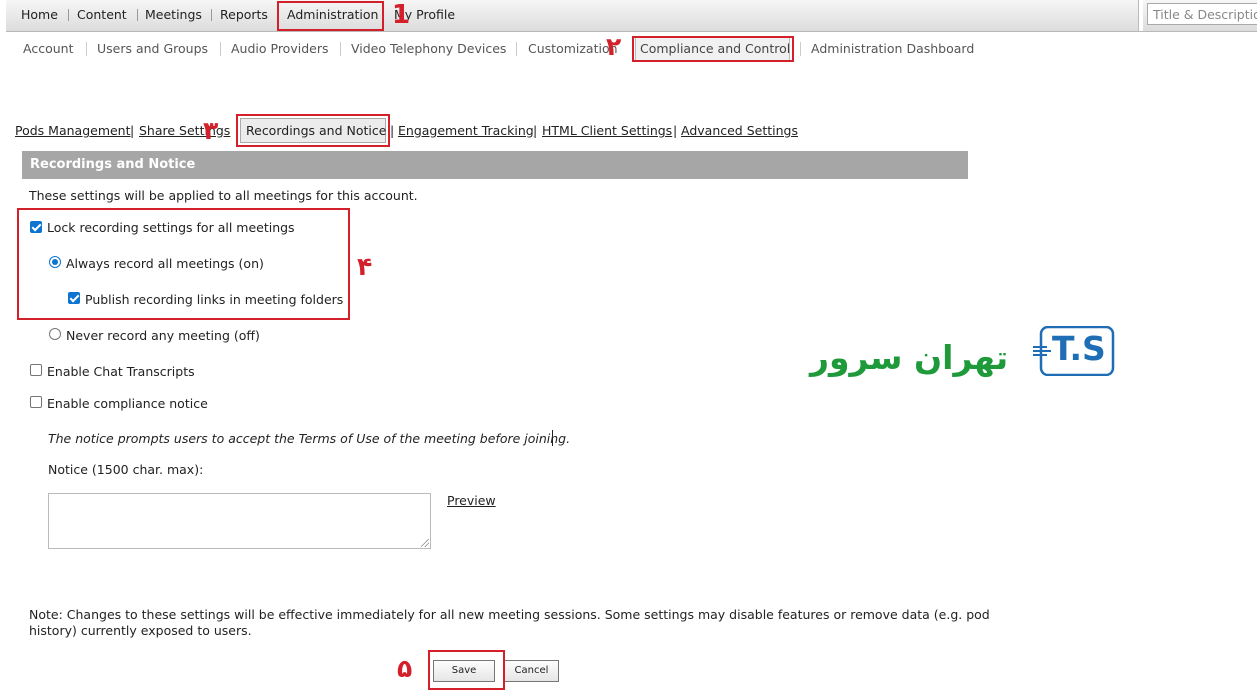  I want to click on compliance-notice-label: Enable compliance notice, so click(127, 403).